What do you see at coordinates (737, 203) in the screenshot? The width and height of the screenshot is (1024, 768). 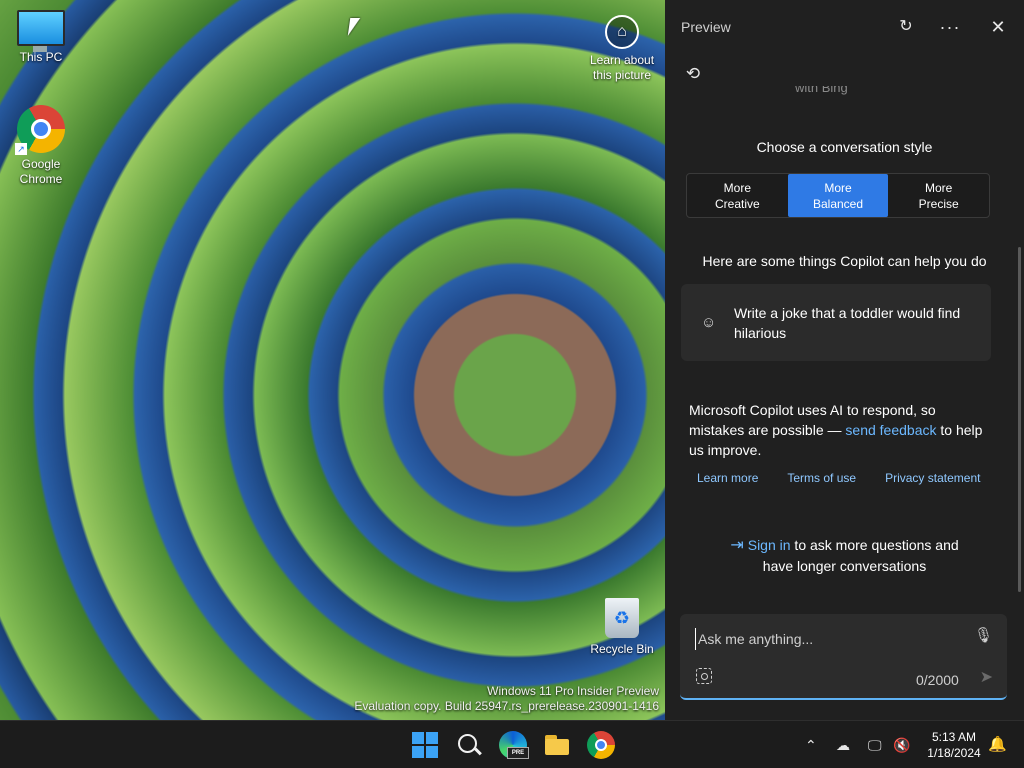 I see `style-label-line2: Creative` at bounding box center [737, 203].